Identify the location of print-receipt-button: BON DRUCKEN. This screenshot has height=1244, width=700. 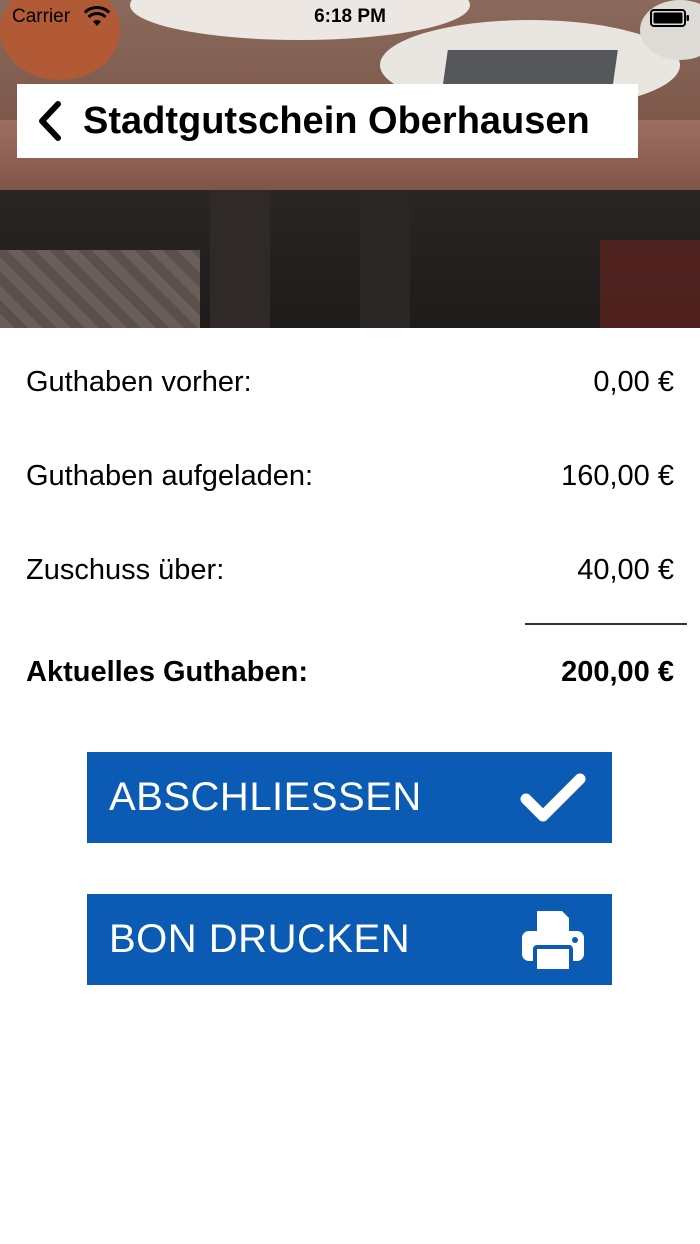
(349, 939).